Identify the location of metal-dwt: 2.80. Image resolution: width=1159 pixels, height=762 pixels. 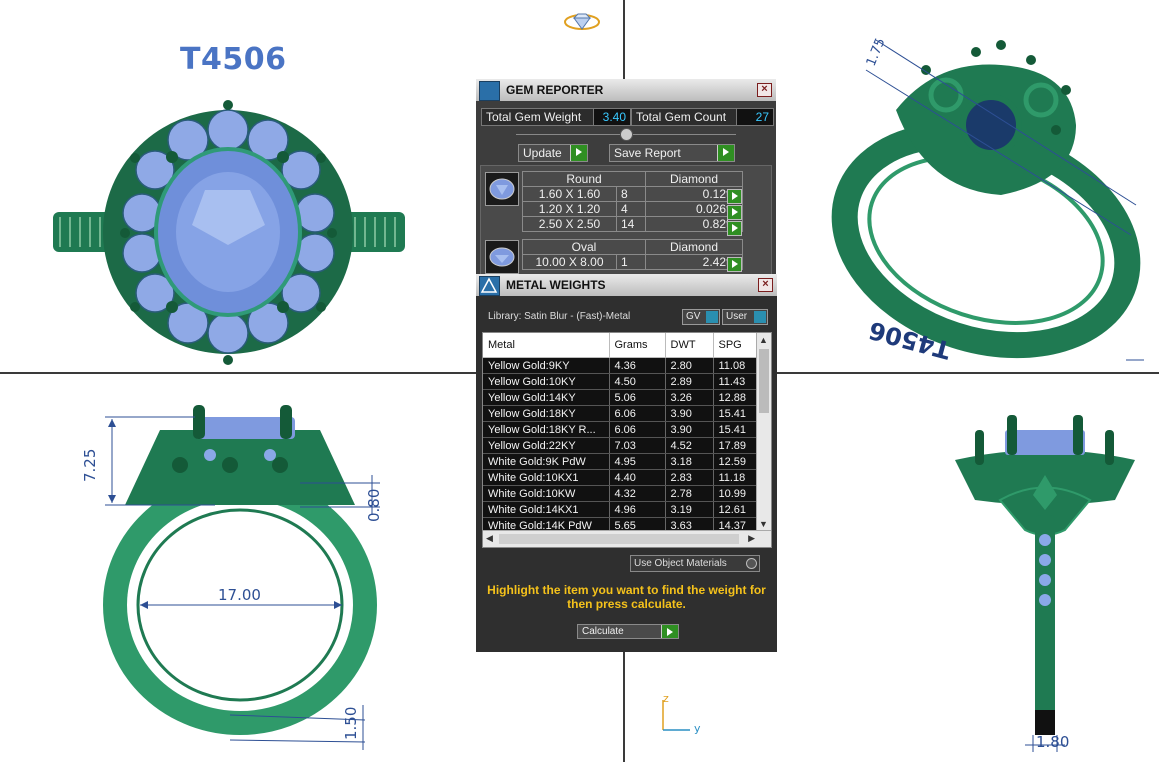
(689, 365).